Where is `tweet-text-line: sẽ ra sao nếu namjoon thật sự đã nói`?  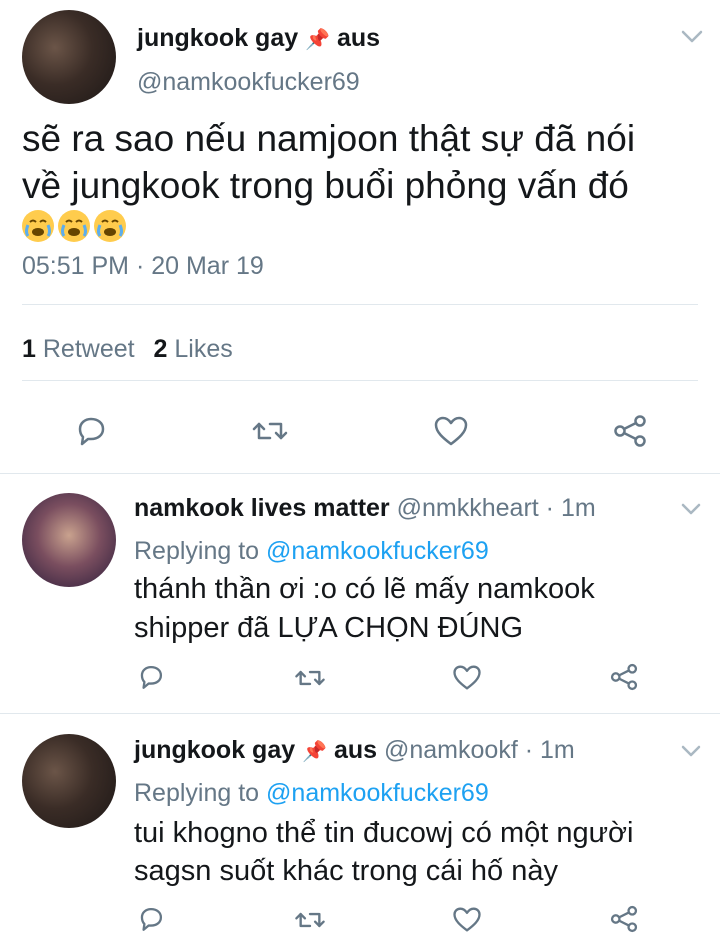 tweet-text-line: sẽ ra sao nếu namjoon thật sự đã nói is located at coordinates (329, 138).